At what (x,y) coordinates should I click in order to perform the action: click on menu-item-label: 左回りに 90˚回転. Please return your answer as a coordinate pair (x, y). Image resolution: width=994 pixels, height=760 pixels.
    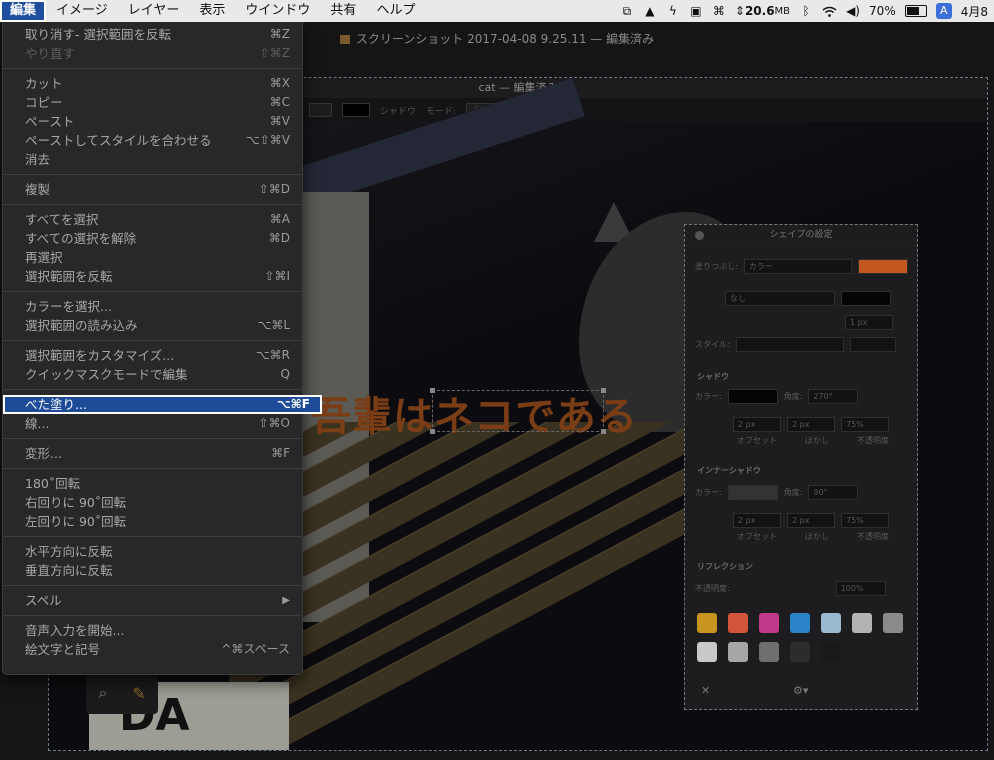
    Looking at the image, I should click on (76, 521).